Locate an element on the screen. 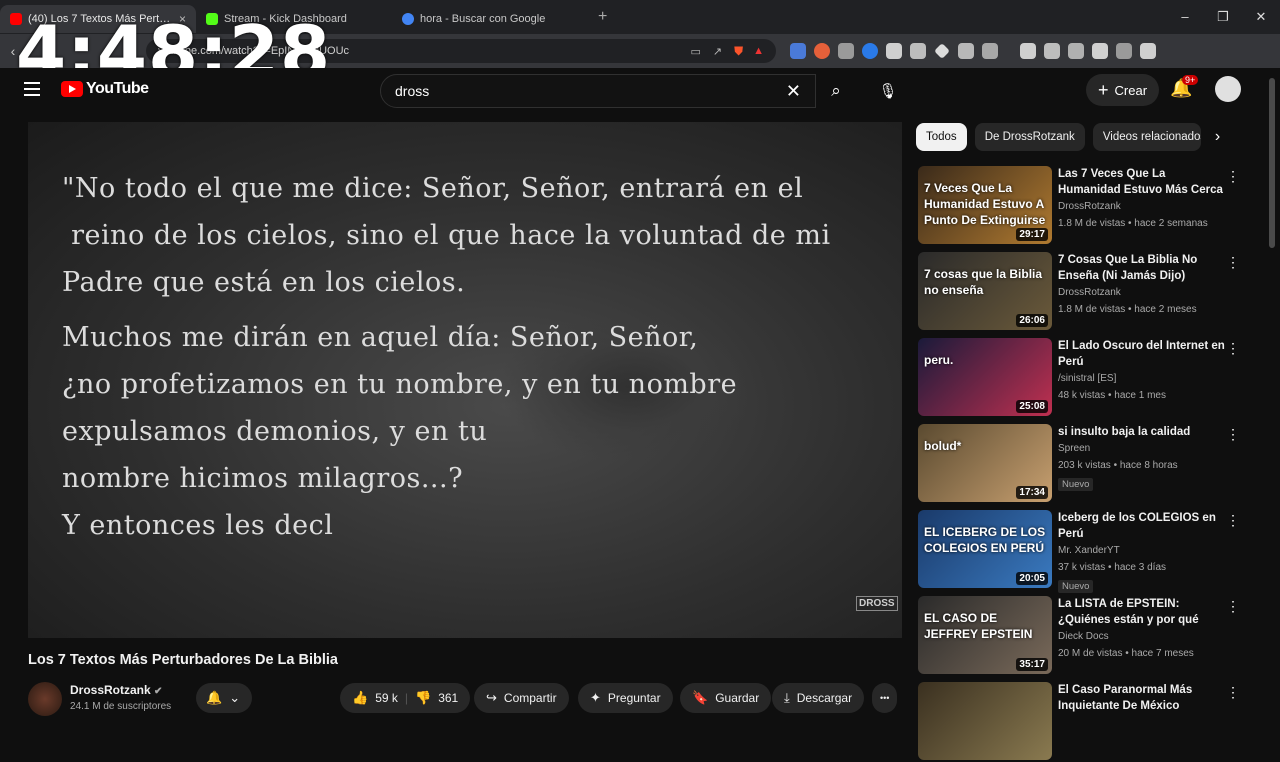 The height and width of the screenshot is (762, 1280). video-thumbnail: EL ICEBERG DE LOS COLEGIOS EN PERÚ 20:05 is located at coordinates (985, 549).